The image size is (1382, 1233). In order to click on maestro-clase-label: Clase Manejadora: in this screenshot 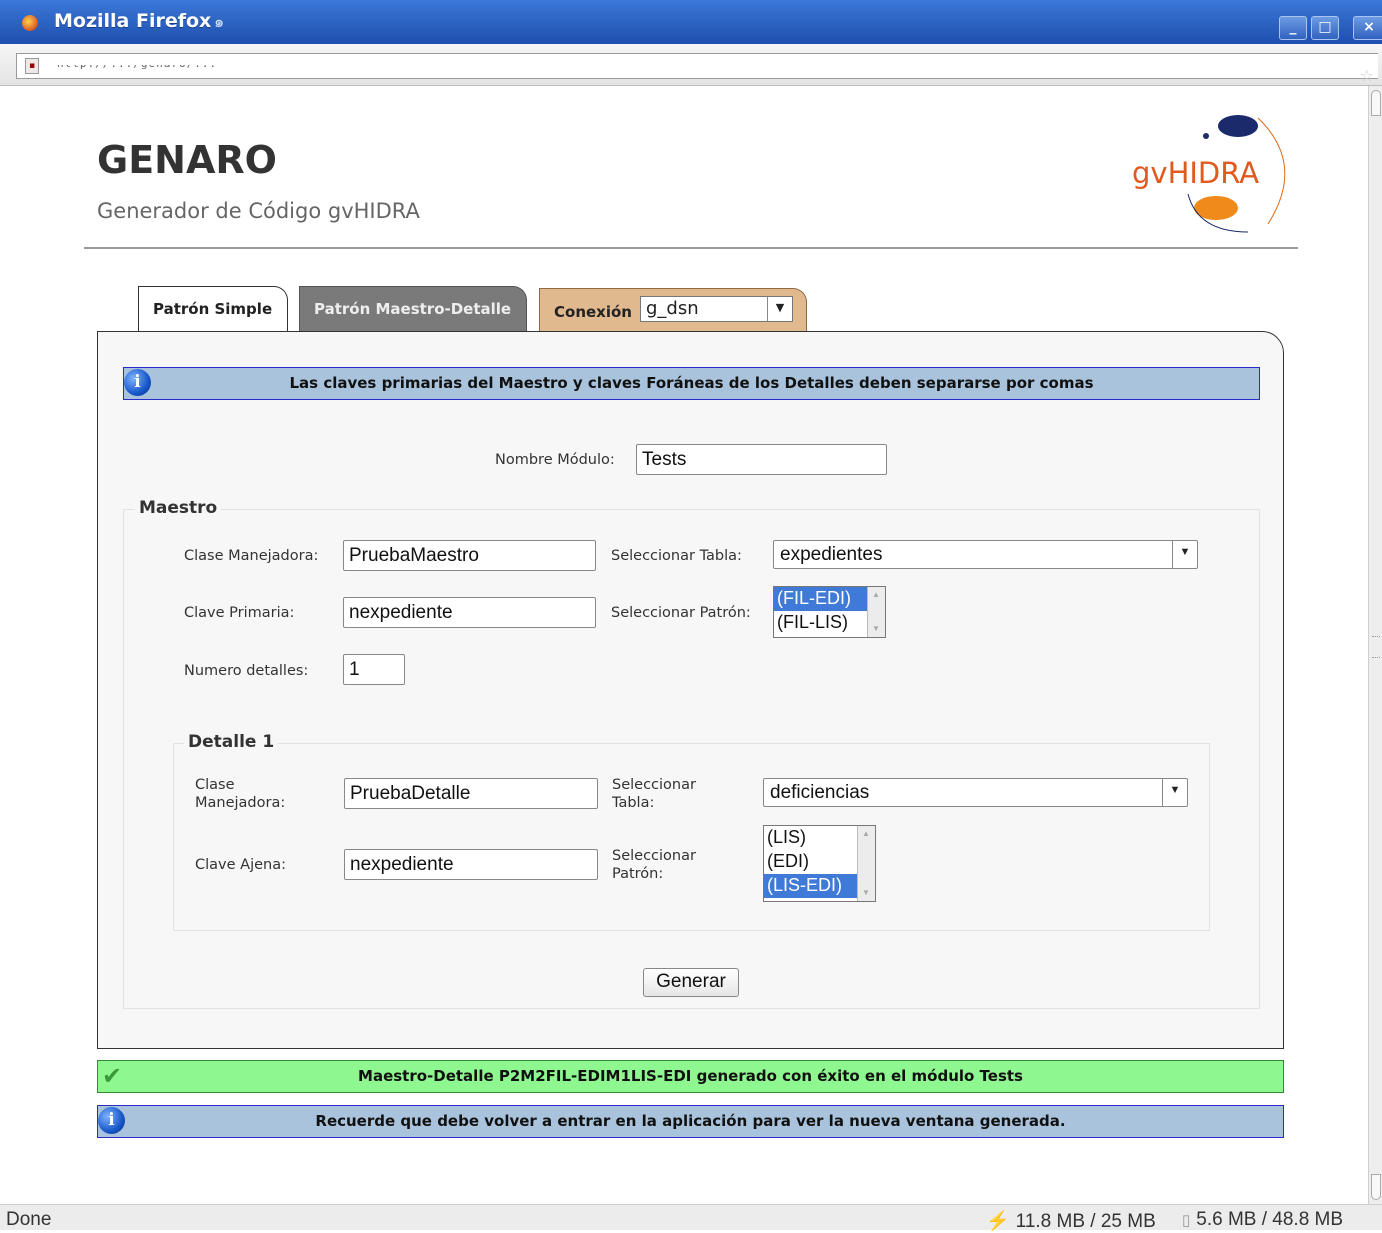, I will do `click(251, 556)`.